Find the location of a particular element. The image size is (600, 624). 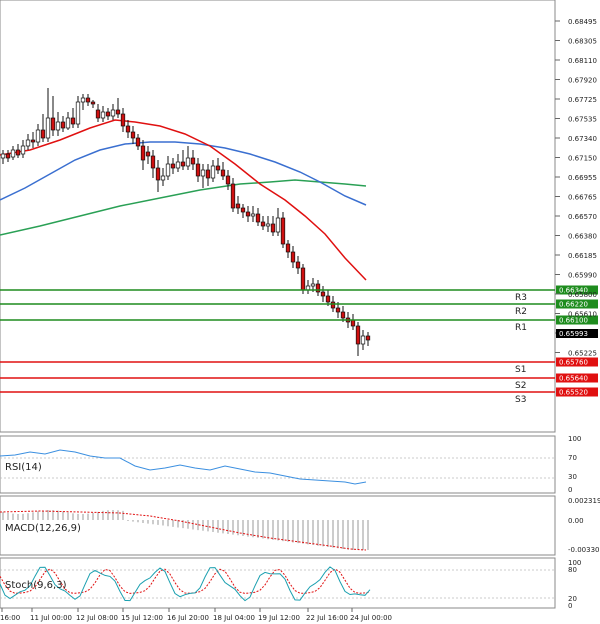

time-axis-label: 16 Jul 20:00 is located at coordinates (188, 618).